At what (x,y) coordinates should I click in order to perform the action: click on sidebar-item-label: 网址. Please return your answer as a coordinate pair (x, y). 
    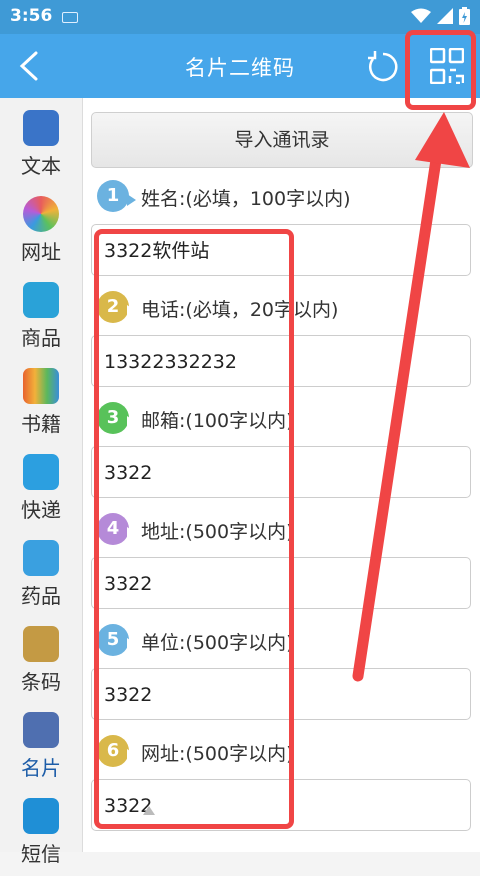
    Looking at the image, I should click on (41, 252).